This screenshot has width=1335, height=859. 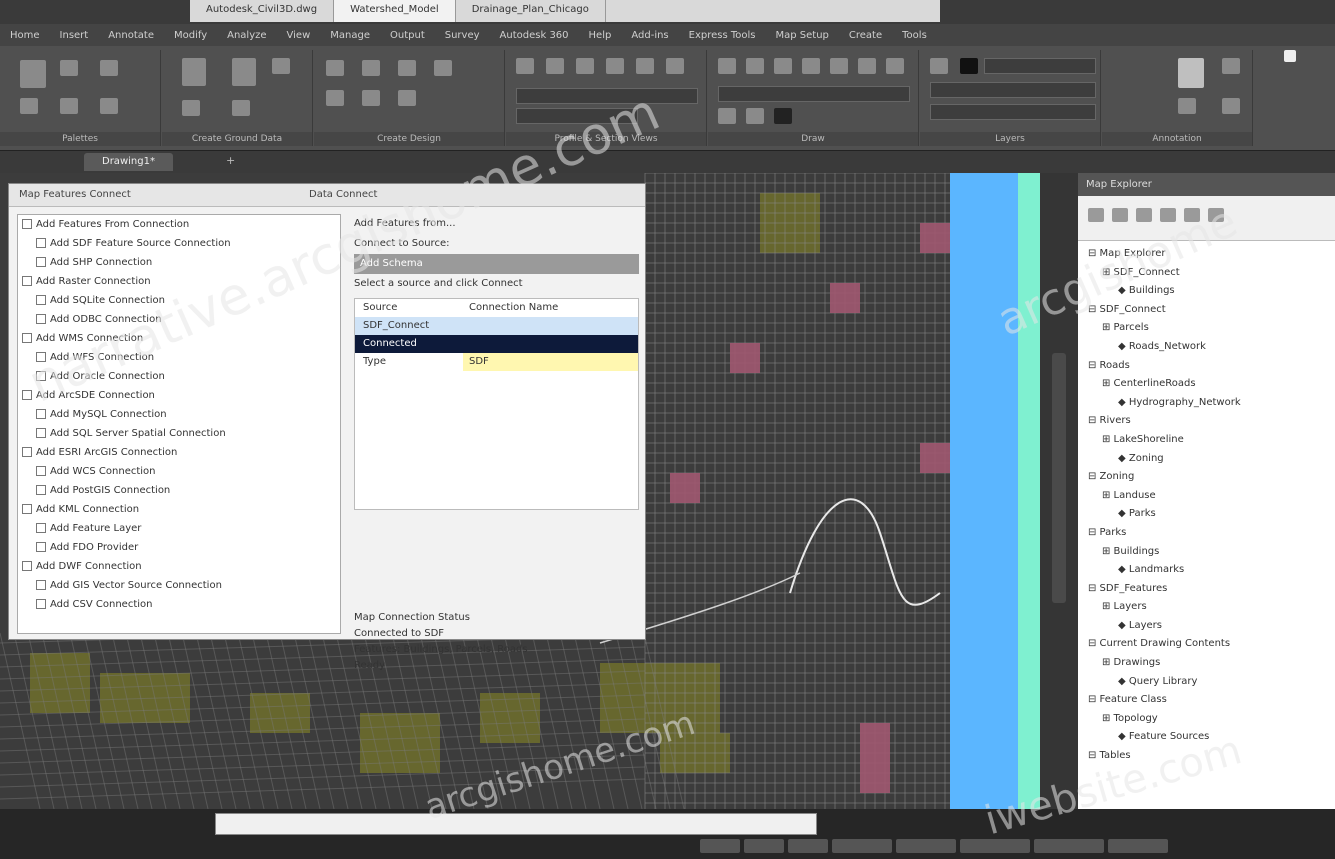 What do you see at coordinates (179, 566) in the screenshot?
I see `tree-item: Add DWF Connection` at bounding box center [179, 566].